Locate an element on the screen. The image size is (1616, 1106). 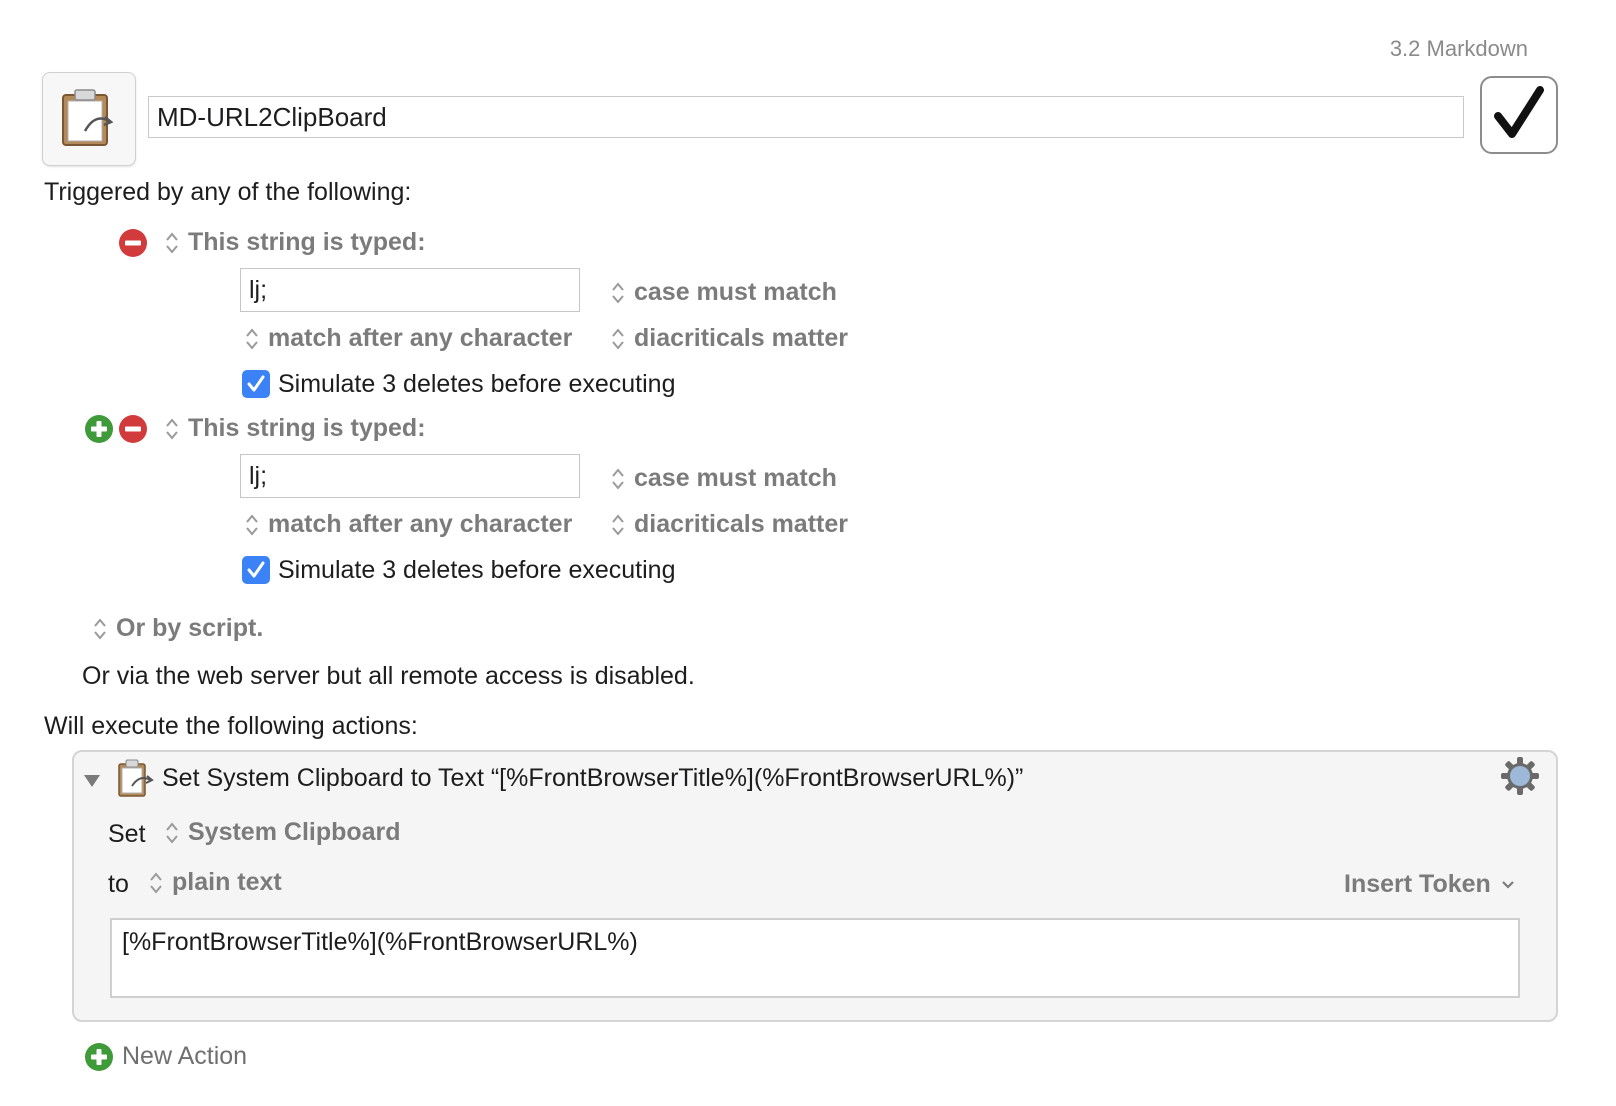
insert-token-label: Insert Token is located at coordinates (1417, 884).